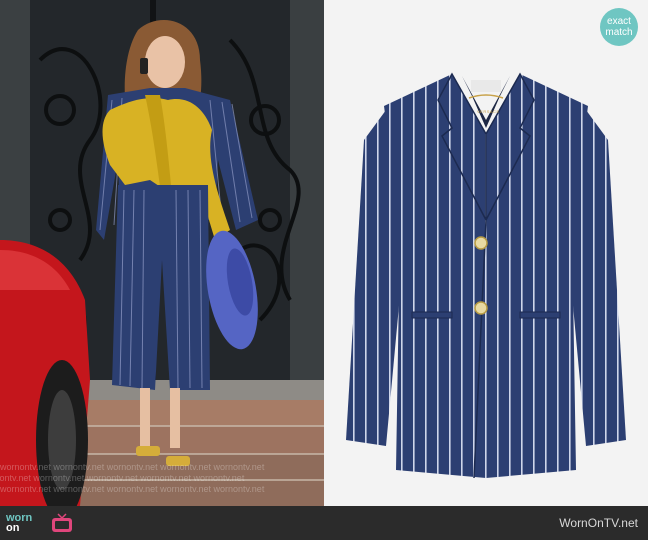  What do you see at coordinates (619, 21) in the screenshot?
I see `badge-line-1: exact` at bounding box center [619, 21].